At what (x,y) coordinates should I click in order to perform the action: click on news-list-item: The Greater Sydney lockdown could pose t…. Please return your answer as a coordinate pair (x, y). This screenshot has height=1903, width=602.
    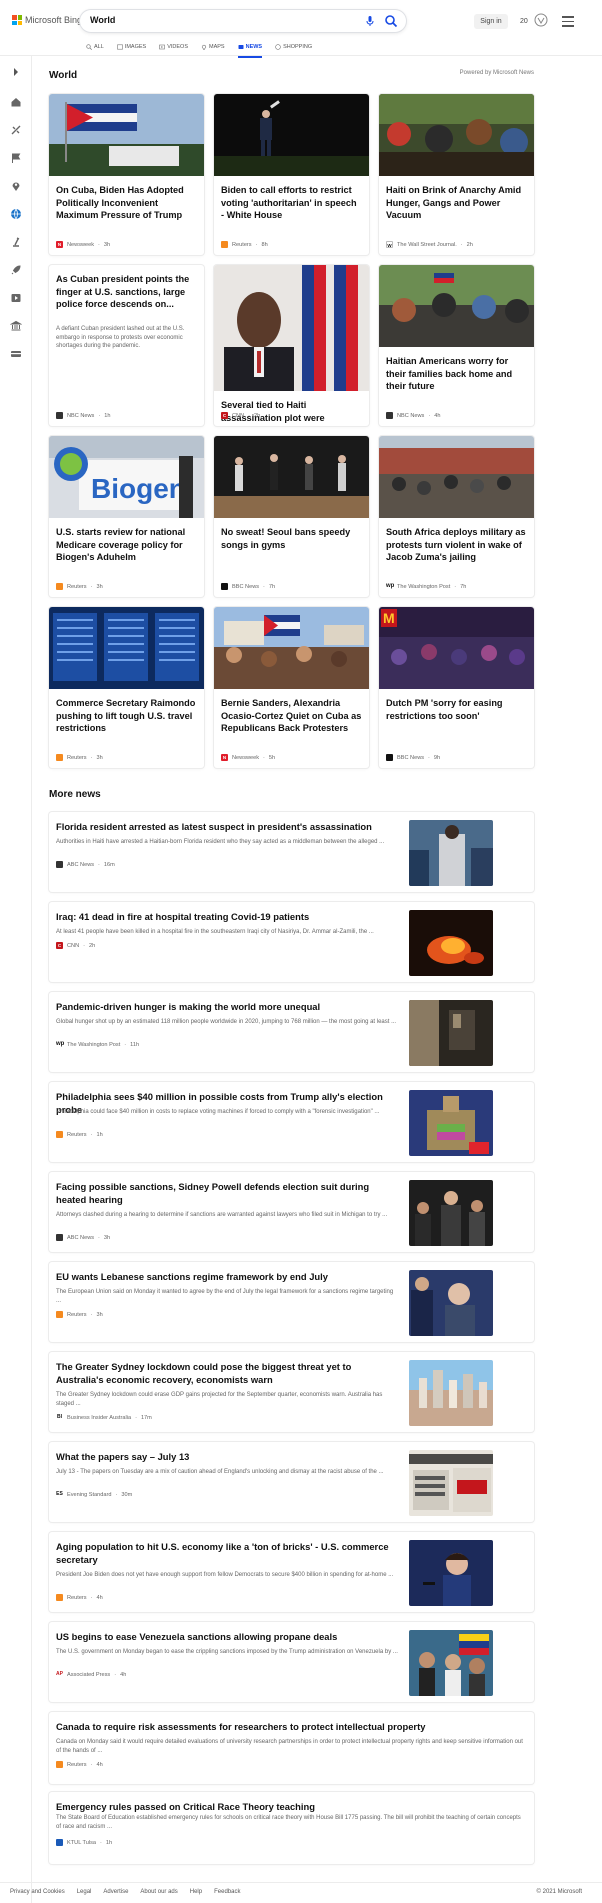
    Looking at the image, I should click on (291, 1392).